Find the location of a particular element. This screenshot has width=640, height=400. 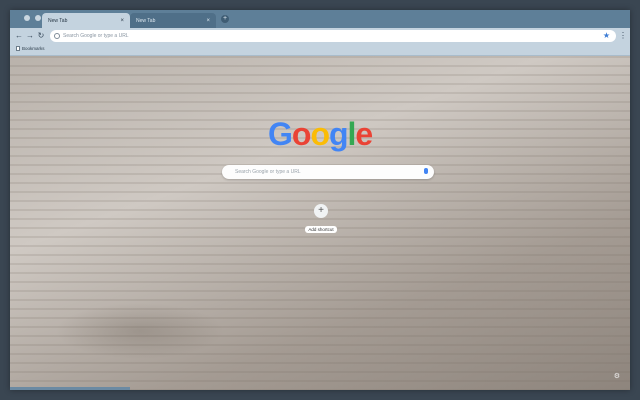

logo-letter: g is located at coordinates (338, 134).